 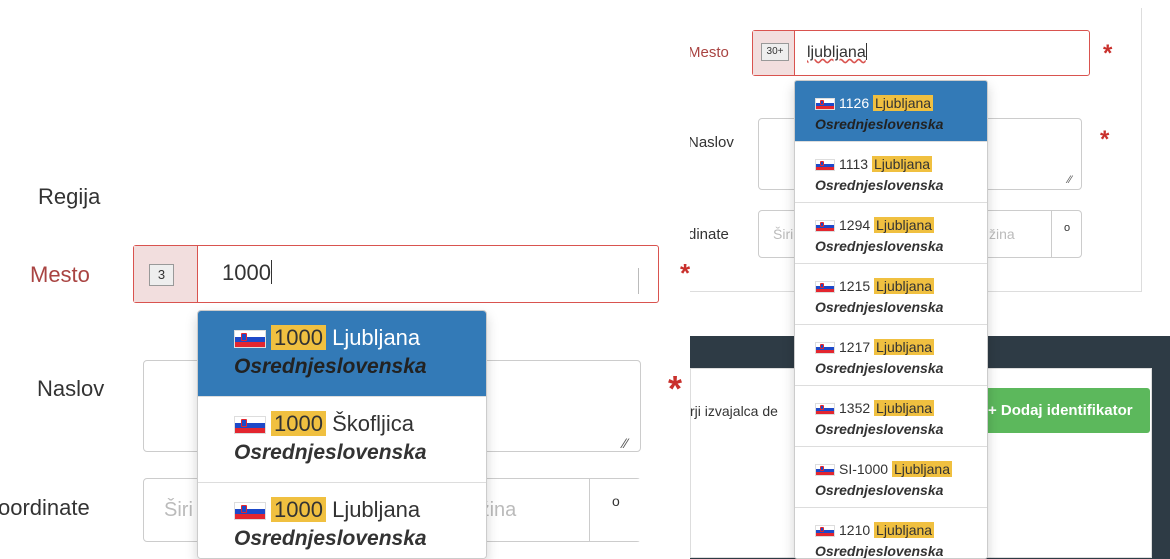 I want to click on regija-label: Regija, so click(x=69, y=196).